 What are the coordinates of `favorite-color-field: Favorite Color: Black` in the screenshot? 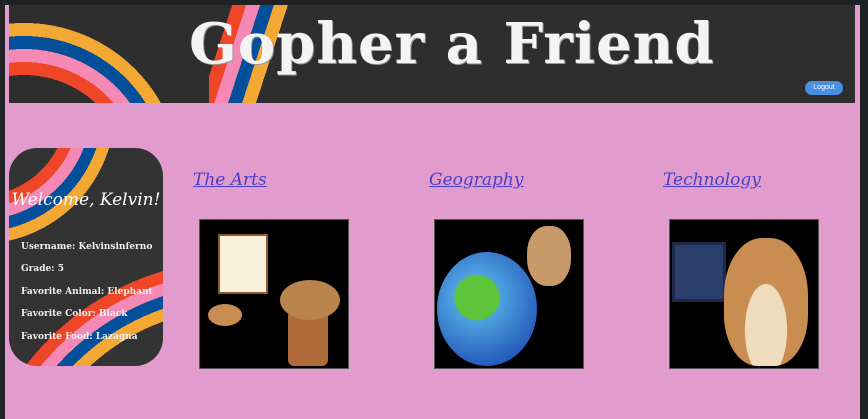 It's located at (74, 314).